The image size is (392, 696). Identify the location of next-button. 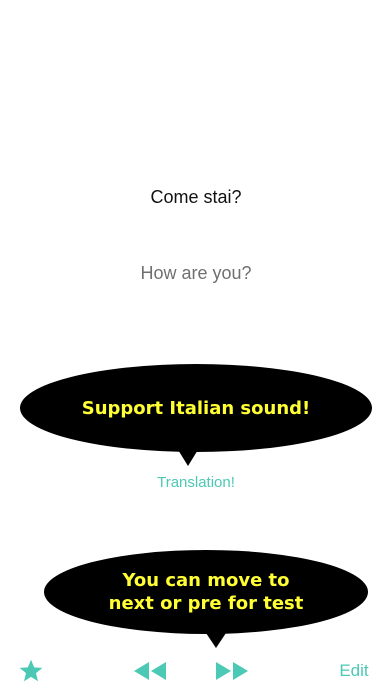
(232, 671).